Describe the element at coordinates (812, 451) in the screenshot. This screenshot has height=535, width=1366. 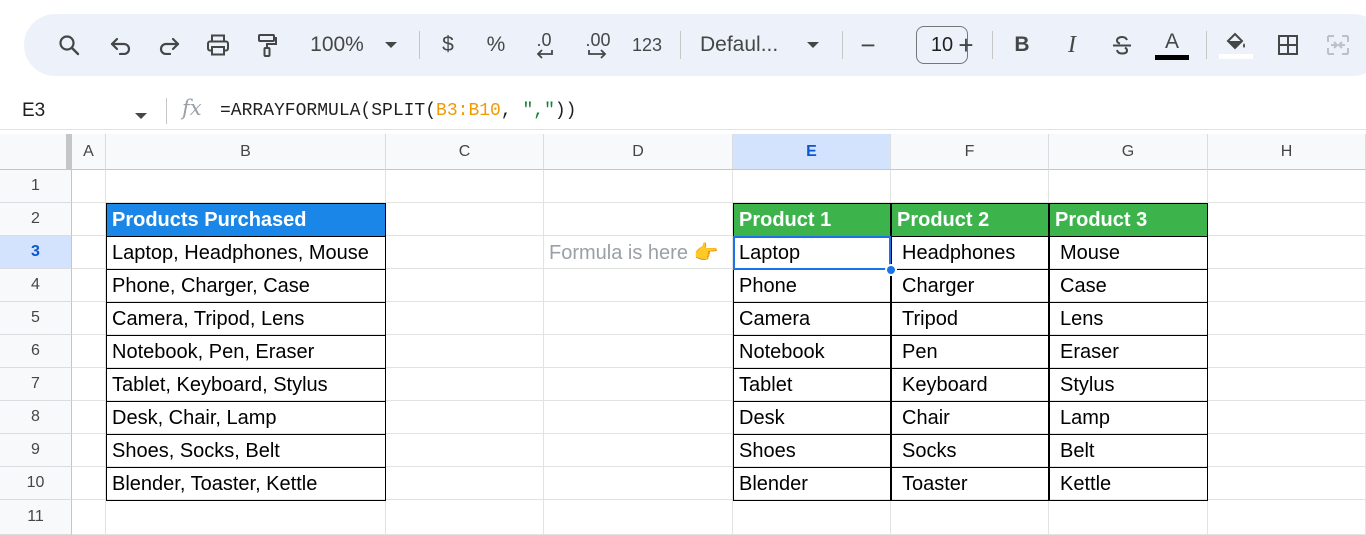
I see `cell-e9: Shoes` at that location.